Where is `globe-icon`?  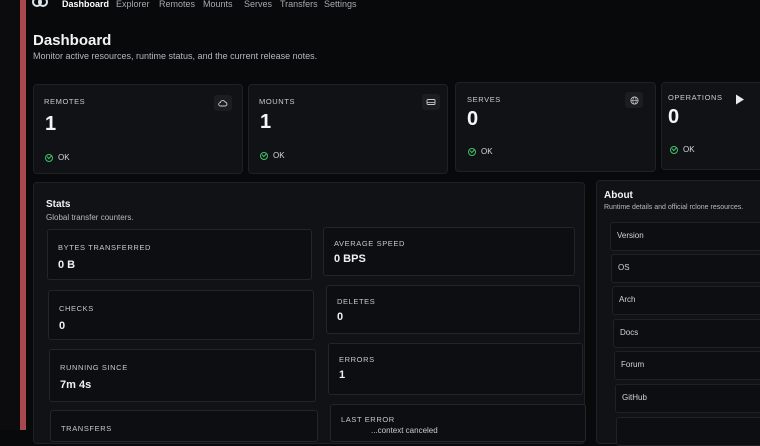
globe-icon is located at coordinates (634, 100).